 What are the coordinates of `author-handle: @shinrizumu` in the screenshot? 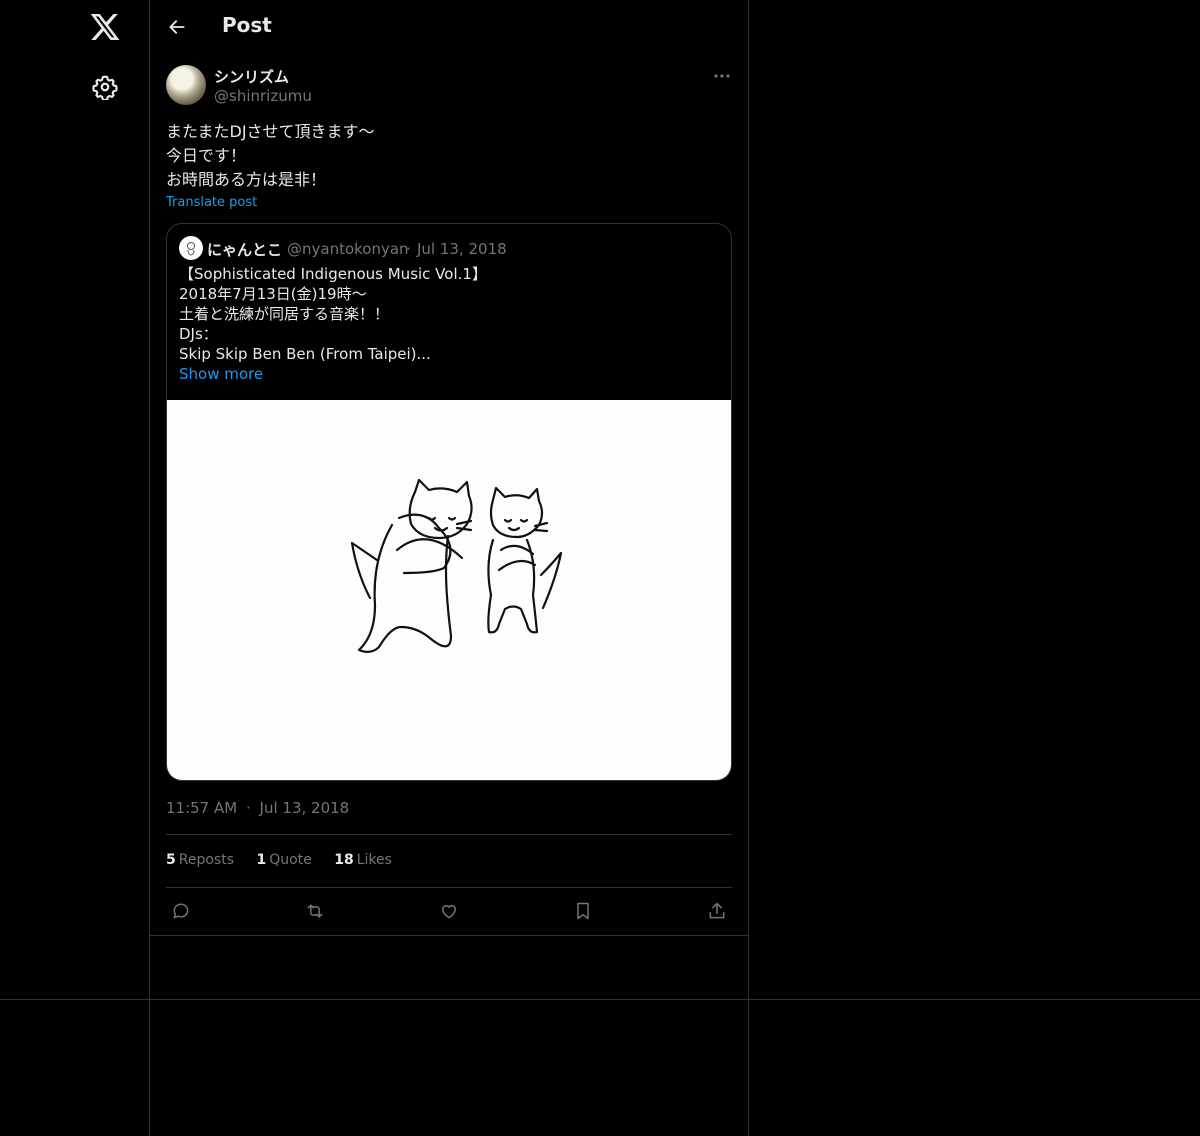 It's located at (263, 96).